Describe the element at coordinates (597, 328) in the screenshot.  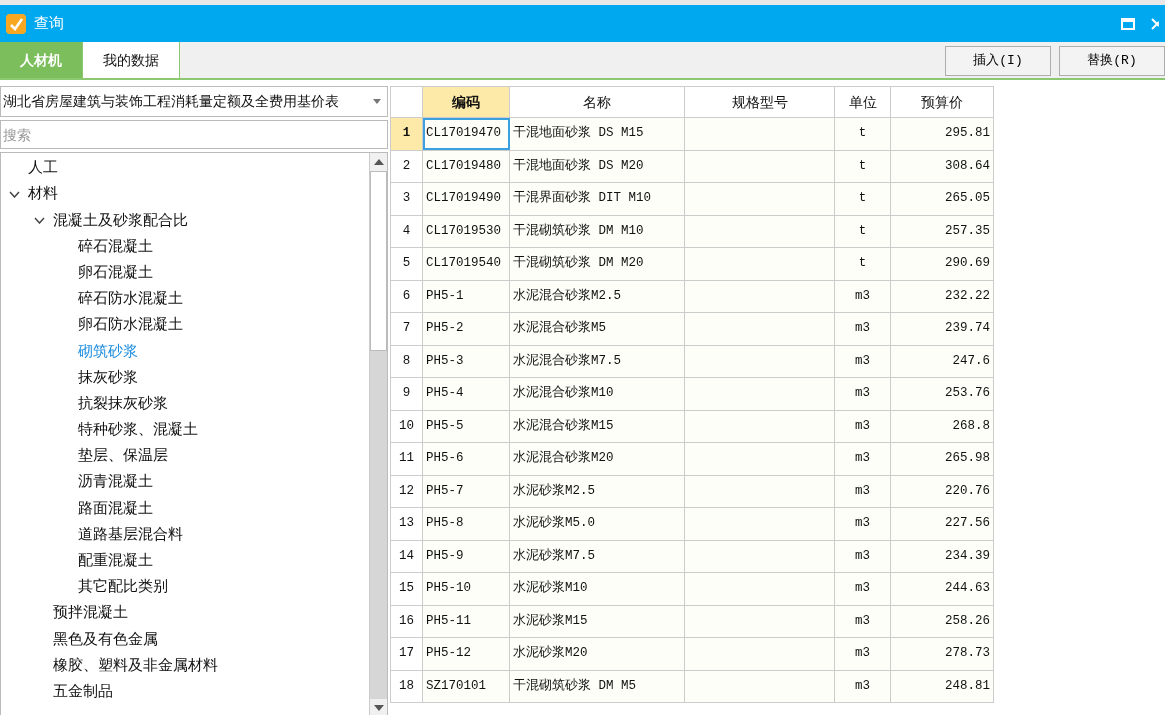
I see `table-cell: 水泥混合砂浆M5` at that location.